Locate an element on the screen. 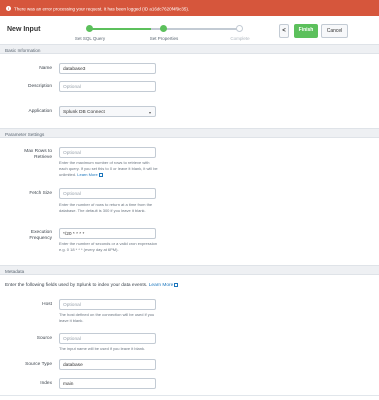 The height and width of the screenshot is (400, 379). previous-button: < is located at coordinates (284, 31).